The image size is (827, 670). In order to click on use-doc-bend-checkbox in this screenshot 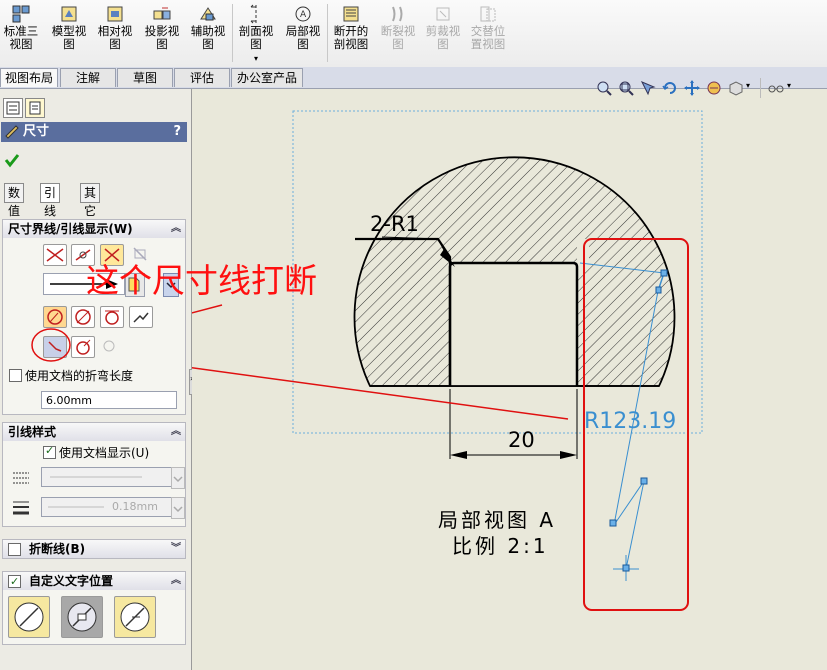, I will do `click(15, 375)`.